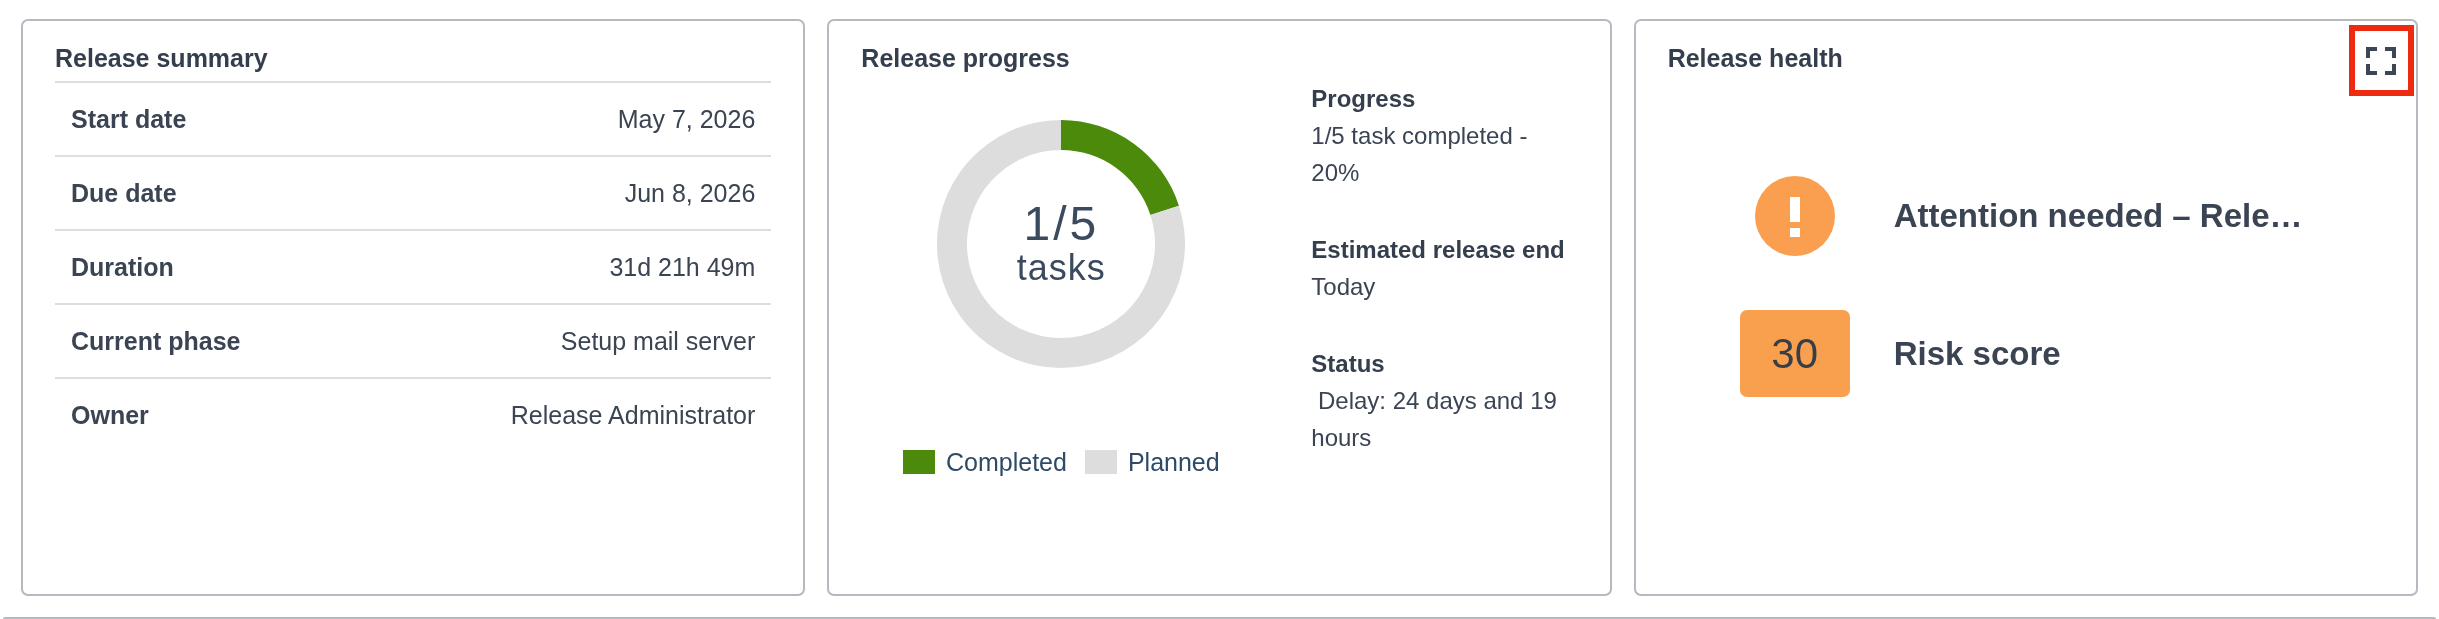  I want to click on detail-label: Status, so click(1348, 364).